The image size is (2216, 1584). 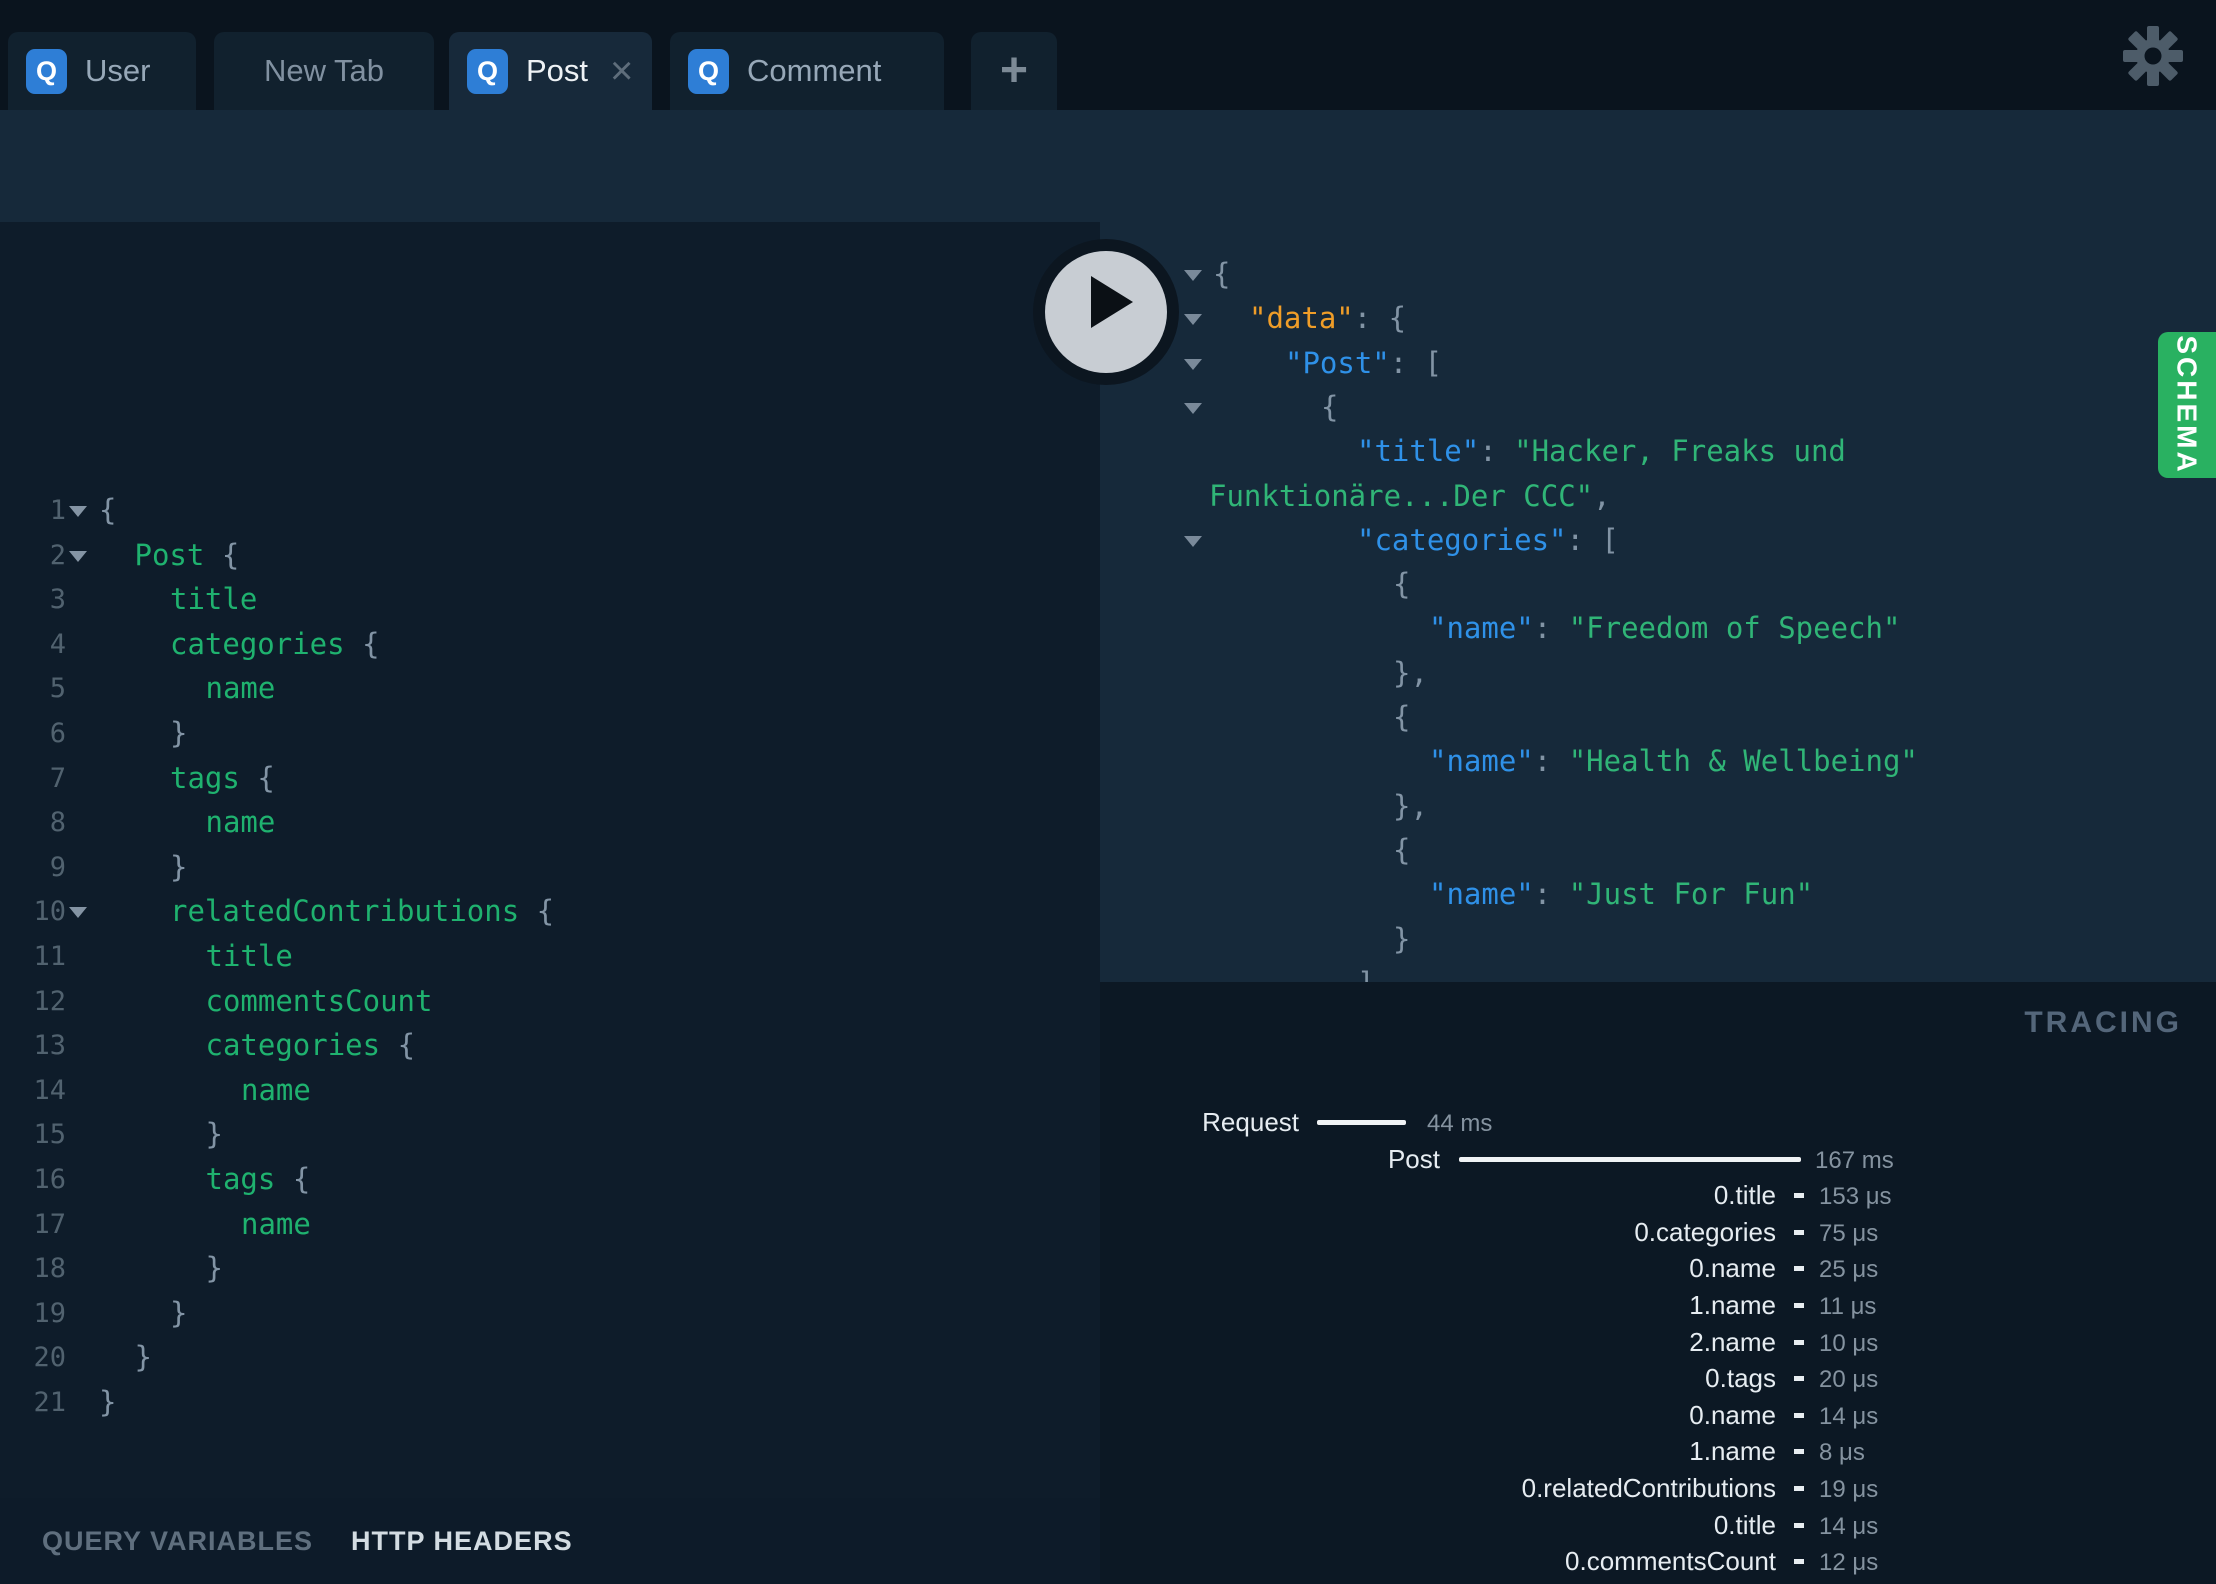 I want to click on tracing-field-label: 0.categories, so click(x=1705, y=1231).